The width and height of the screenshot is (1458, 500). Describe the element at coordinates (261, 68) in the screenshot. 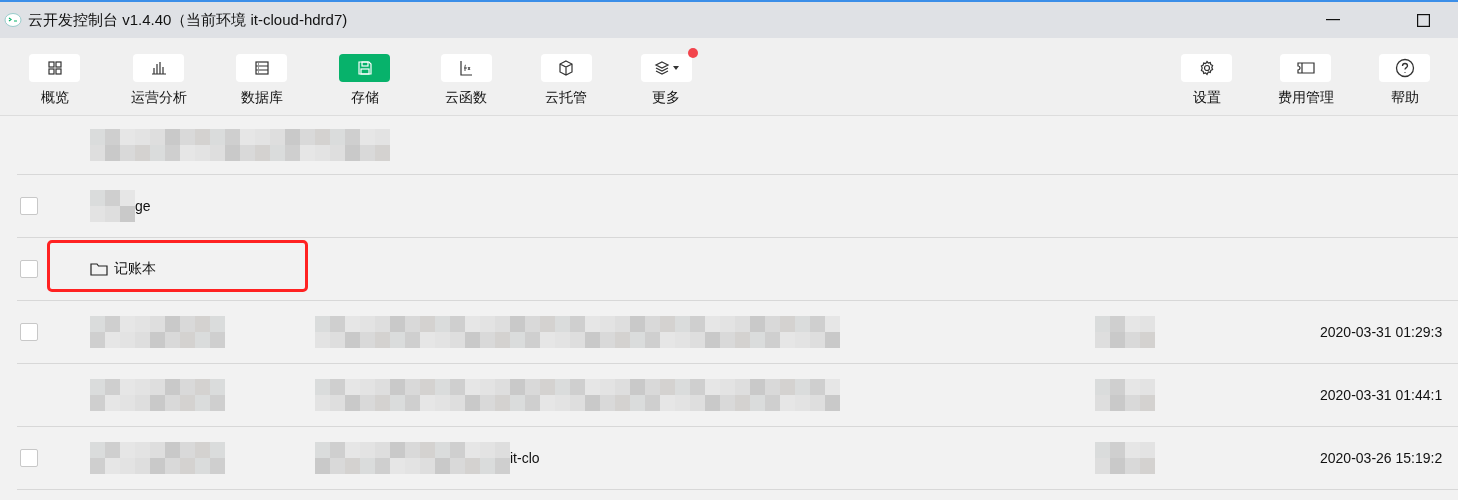

I see `list-icon` at that location.